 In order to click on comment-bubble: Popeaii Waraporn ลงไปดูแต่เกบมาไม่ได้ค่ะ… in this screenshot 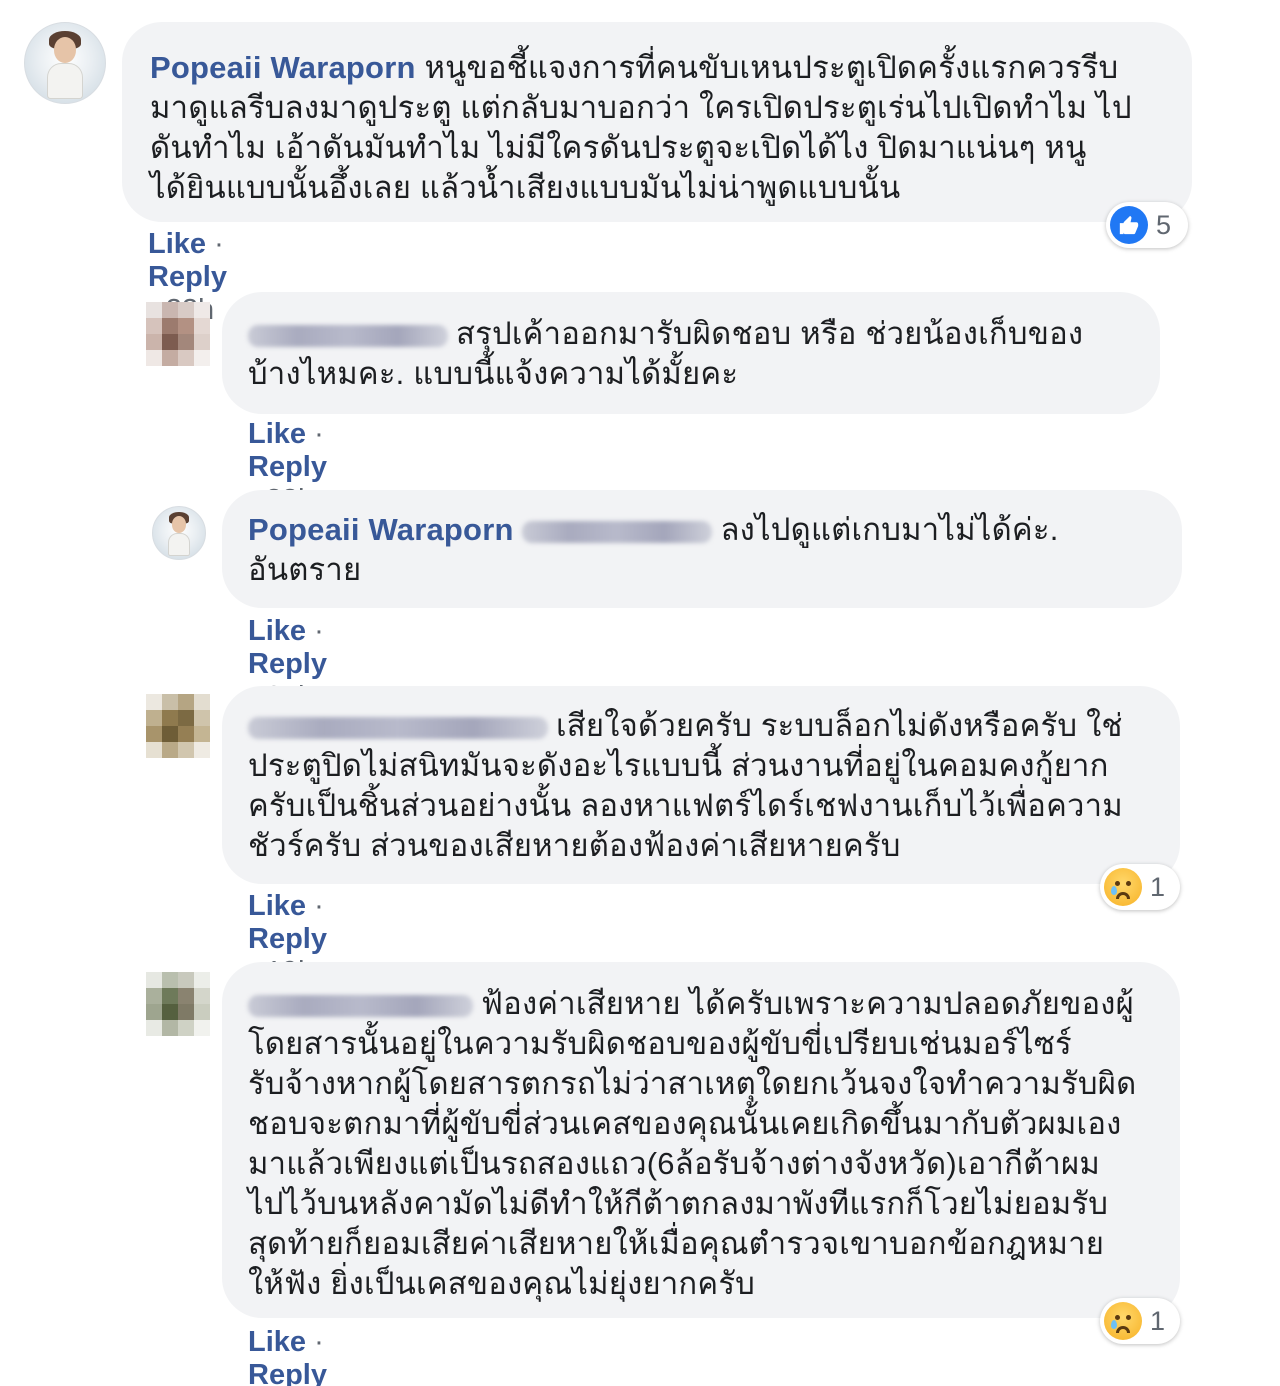, I will do `click(702, 549)`.